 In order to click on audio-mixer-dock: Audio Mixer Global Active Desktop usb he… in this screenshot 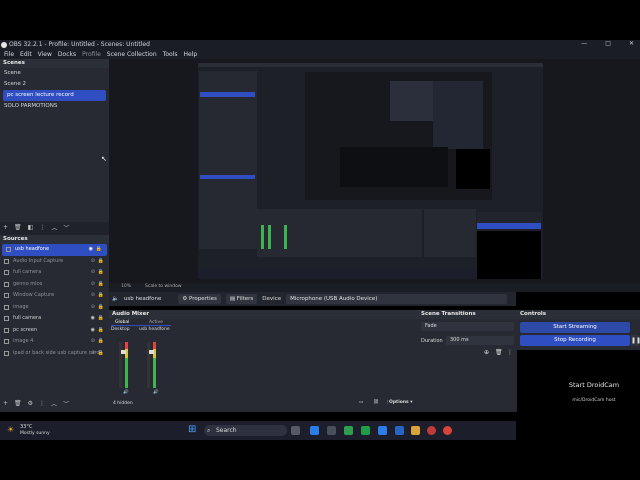, I will do `click(263, 361)`.